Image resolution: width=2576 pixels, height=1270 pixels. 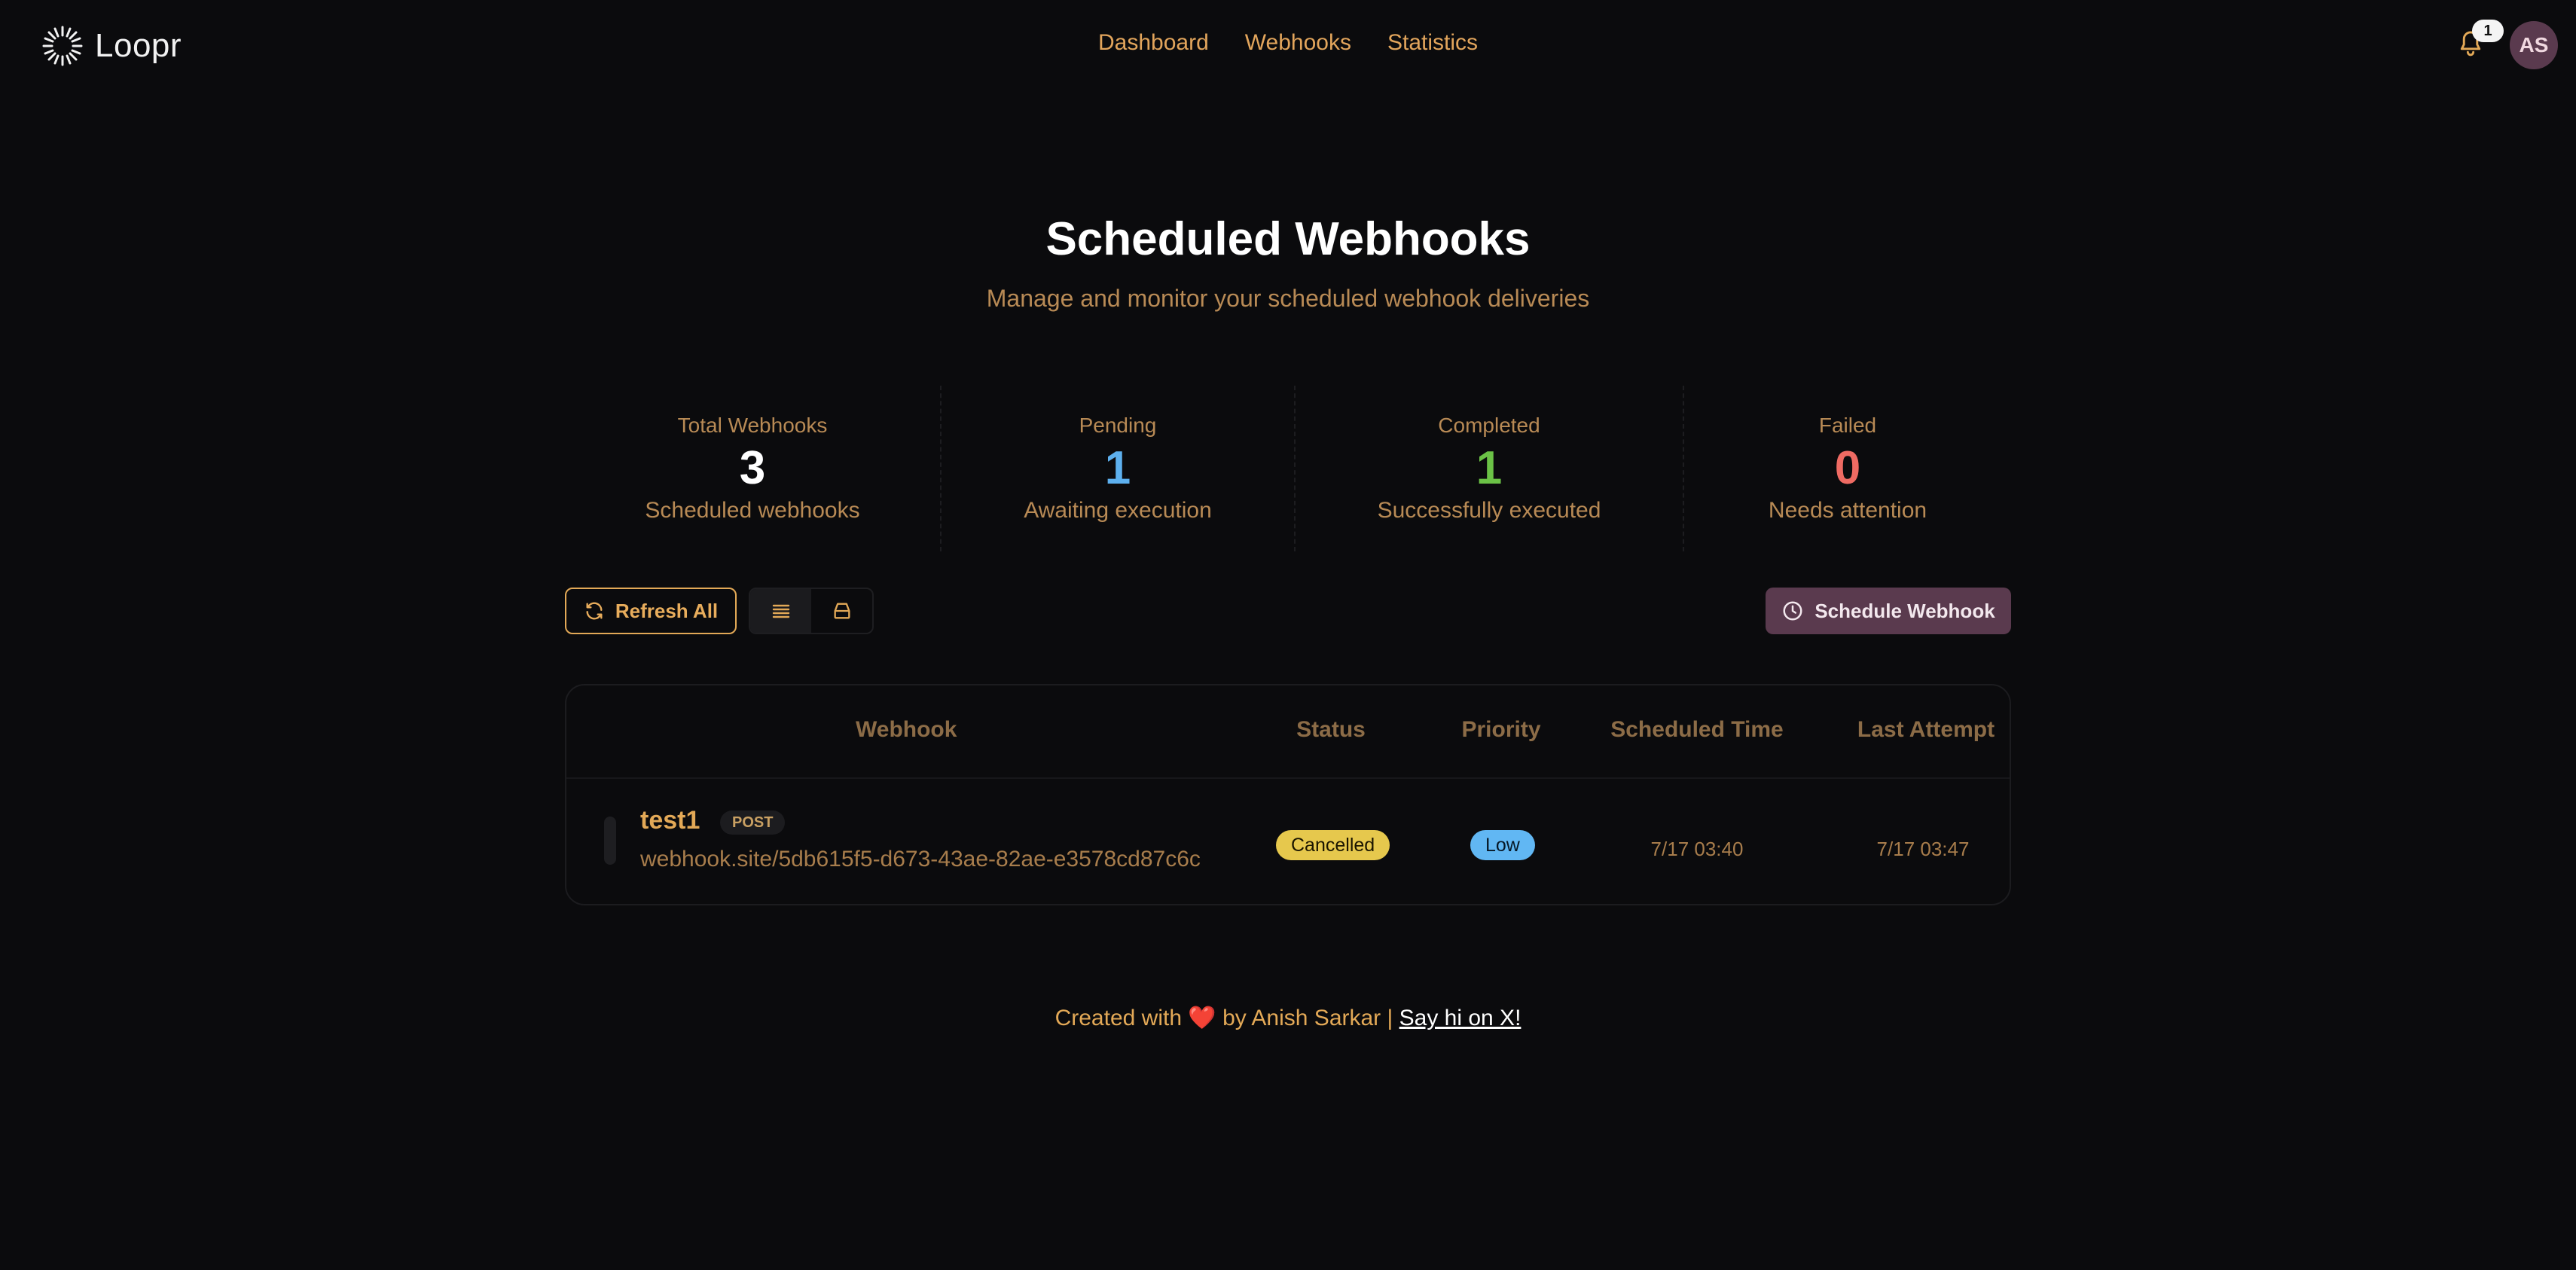 I want to click on stat-total: Total Webhooks 3 Scheduled webhooks, so click(x=754, y=469).